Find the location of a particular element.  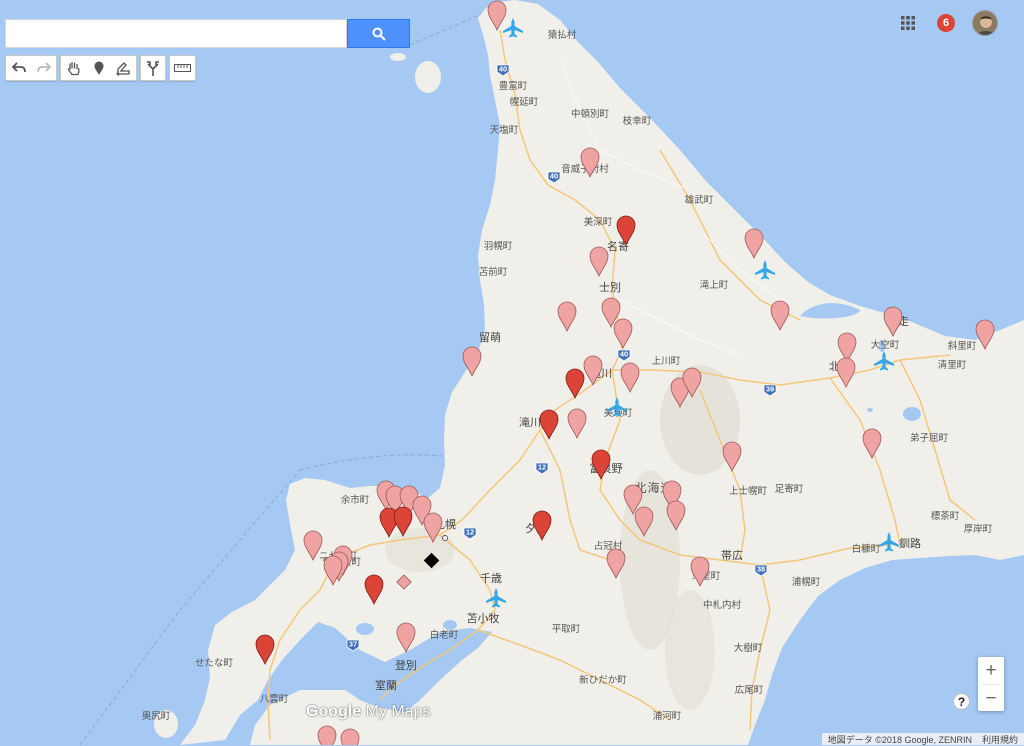

place-label: 平取町 is located at coordinates (566, 629).